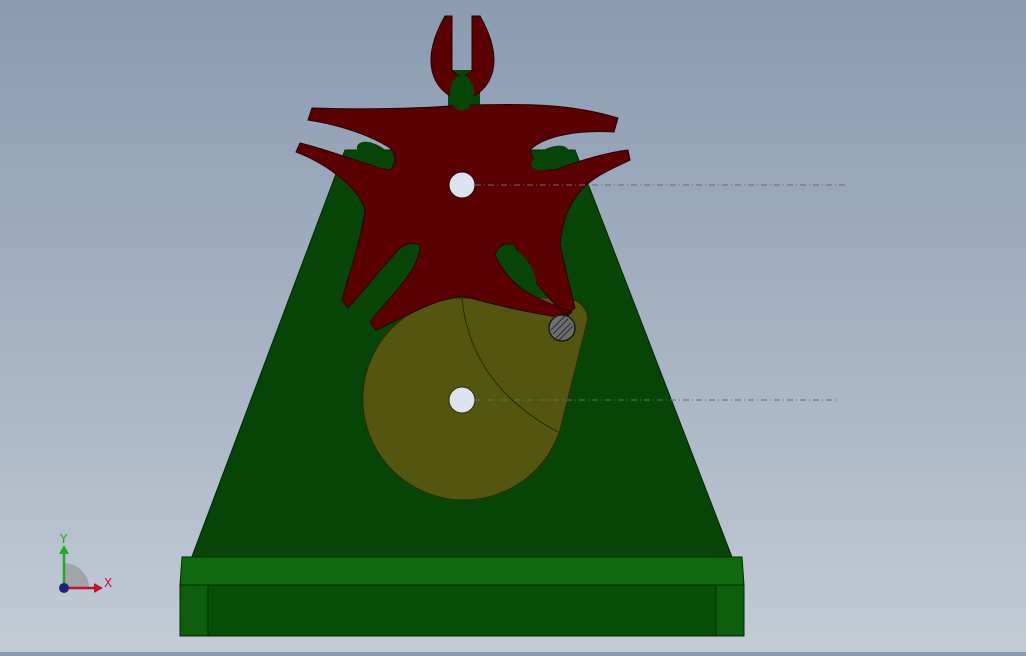  I want to click on triad-arc-shading, so click(76, 575).